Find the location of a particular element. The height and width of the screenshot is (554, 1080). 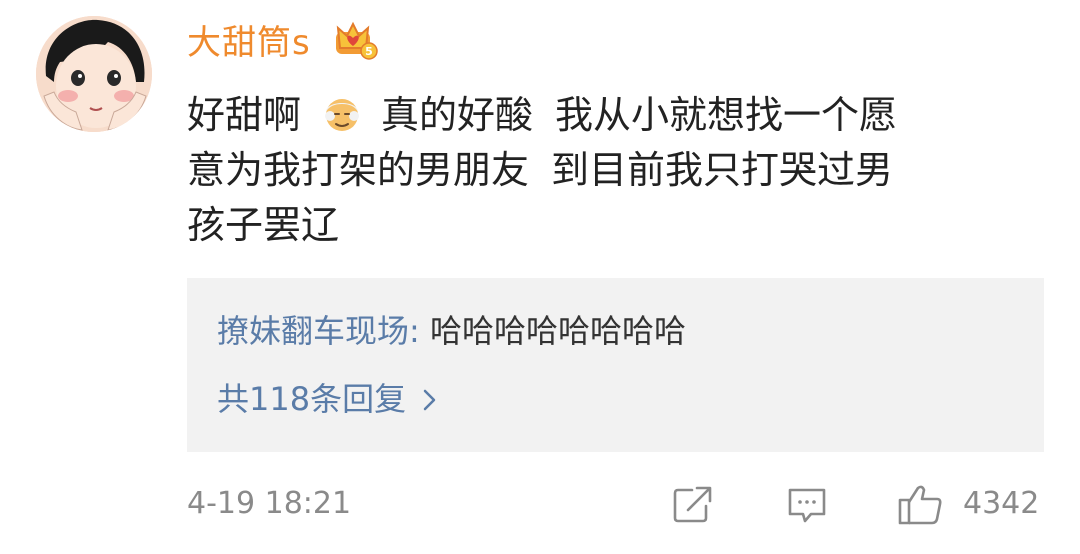

share-button is located at coordinates (693, 504).